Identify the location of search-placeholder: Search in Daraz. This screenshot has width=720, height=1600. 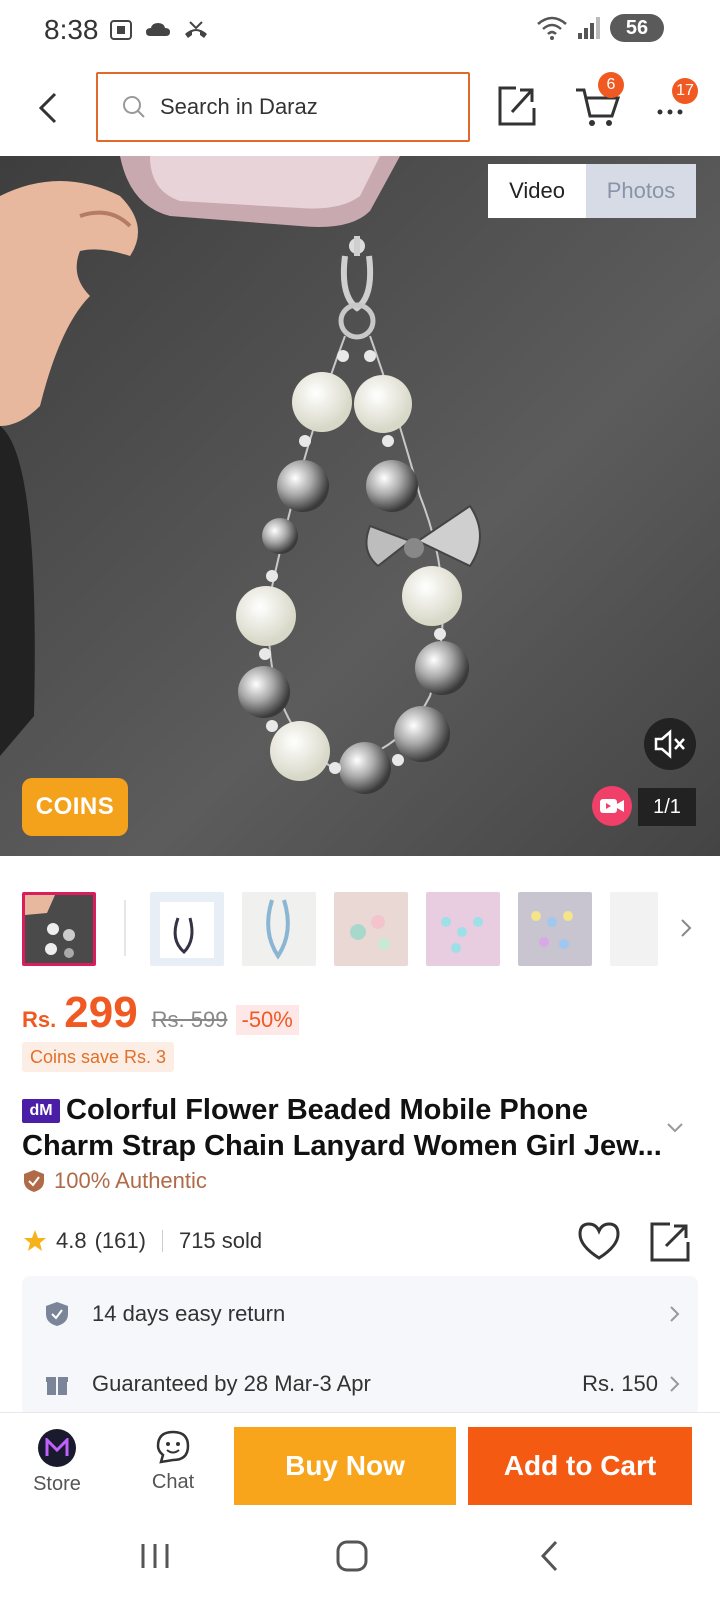
(239, 106).